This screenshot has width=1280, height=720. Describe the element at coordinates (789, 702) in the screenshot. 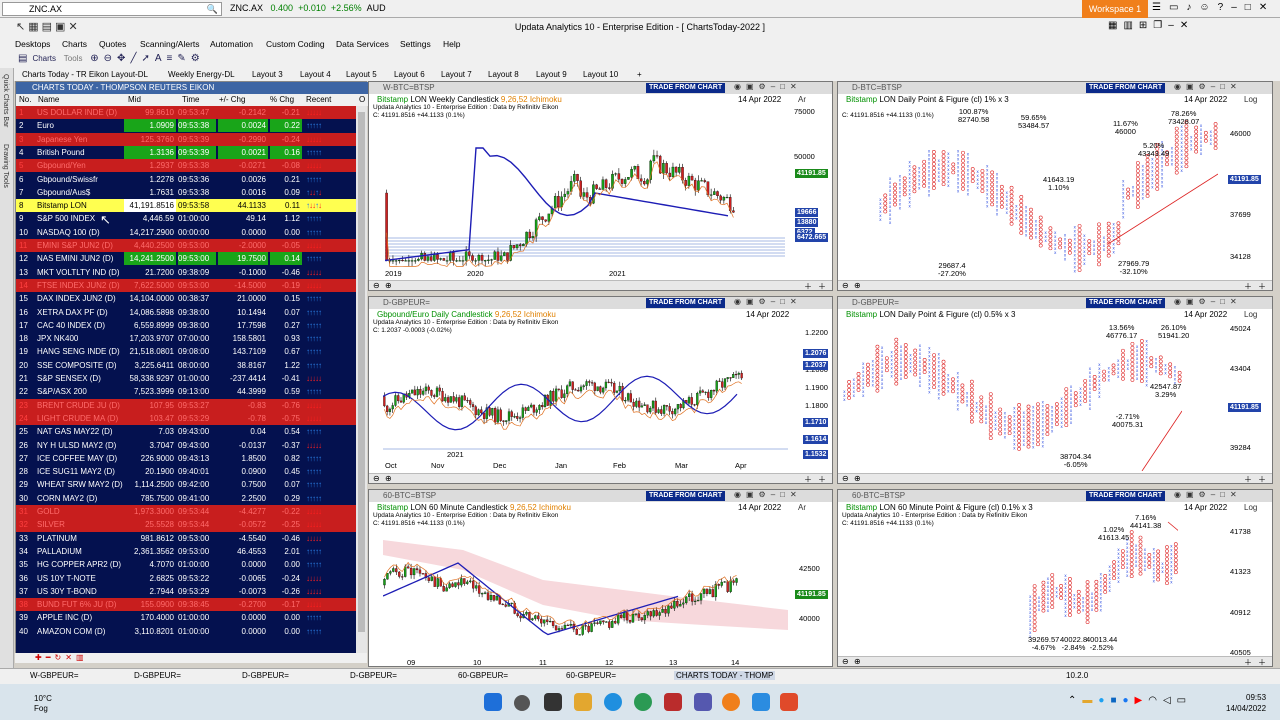

I see `recorder-icon` at that location.